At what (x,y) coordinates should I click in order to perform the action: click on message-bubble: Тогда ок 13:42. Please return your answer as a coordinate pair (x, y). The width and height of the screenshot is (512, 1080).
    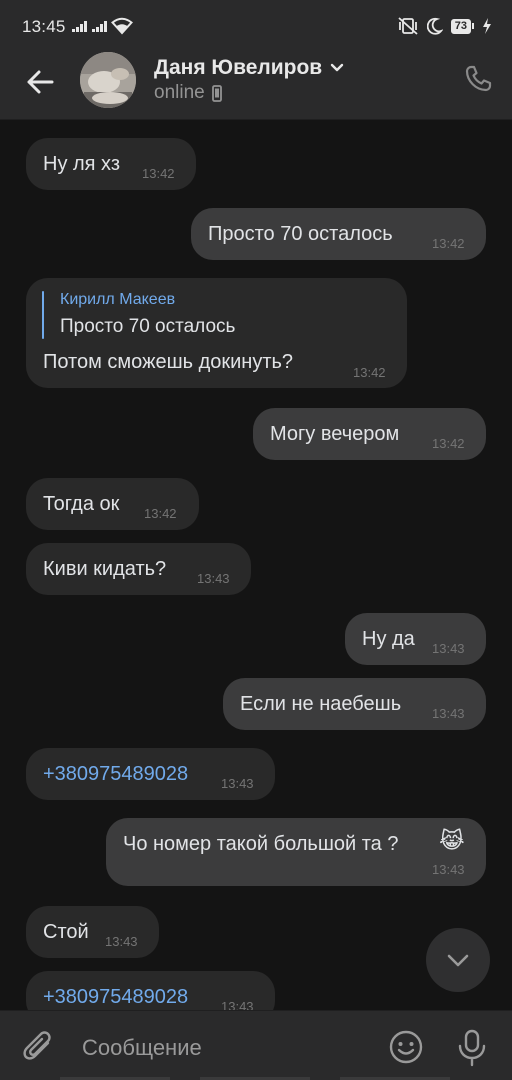
    Looking at the image, I should click on (112, 504).